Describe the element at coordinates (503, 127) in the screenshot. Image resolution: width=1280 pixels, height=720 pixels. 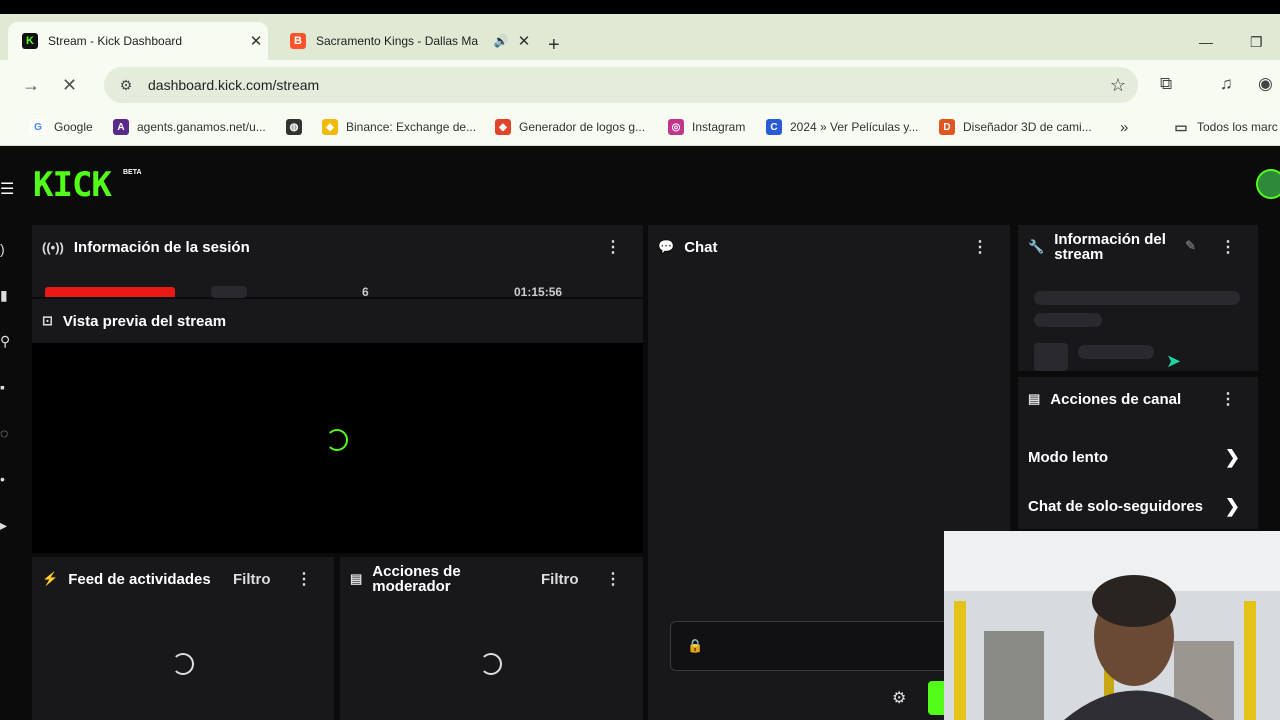
I see `logo-generator-icon: ◆` at that location.